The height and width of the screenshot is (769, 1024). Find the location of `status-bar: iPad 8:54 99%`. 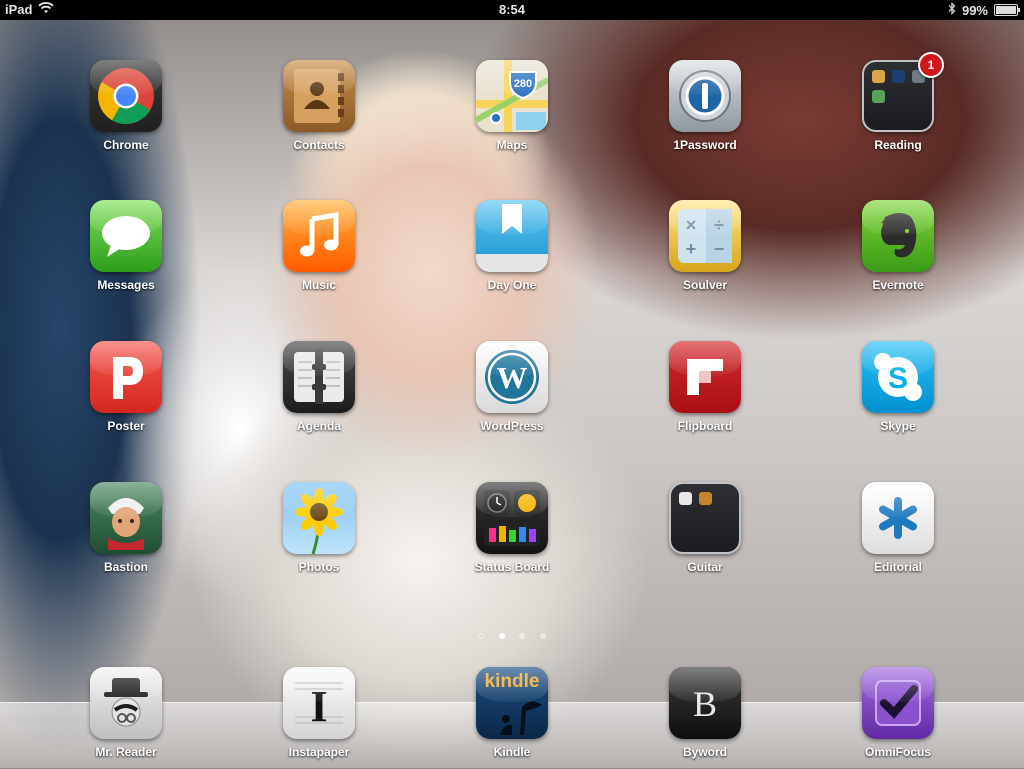

status-bar: iPad 8:54 99% is located at coordinates (512, 10).